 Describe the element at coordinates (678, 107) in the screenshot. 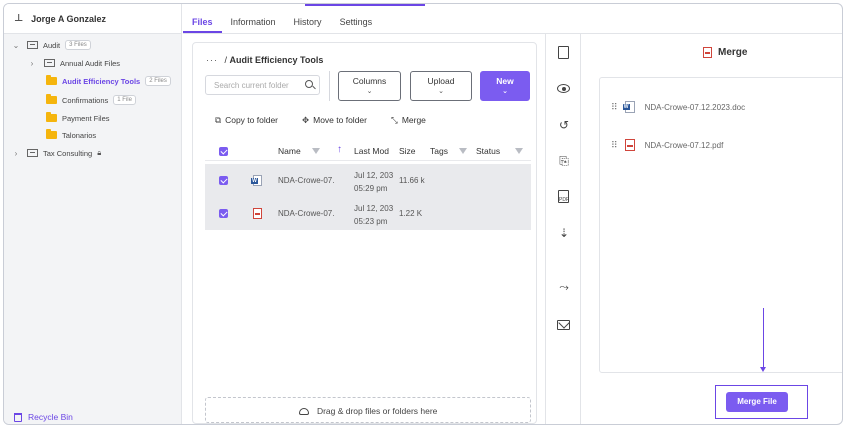

I see `merge-list-item: ⠿ NDA-Crowe-07.12.2023.doc` at that location.